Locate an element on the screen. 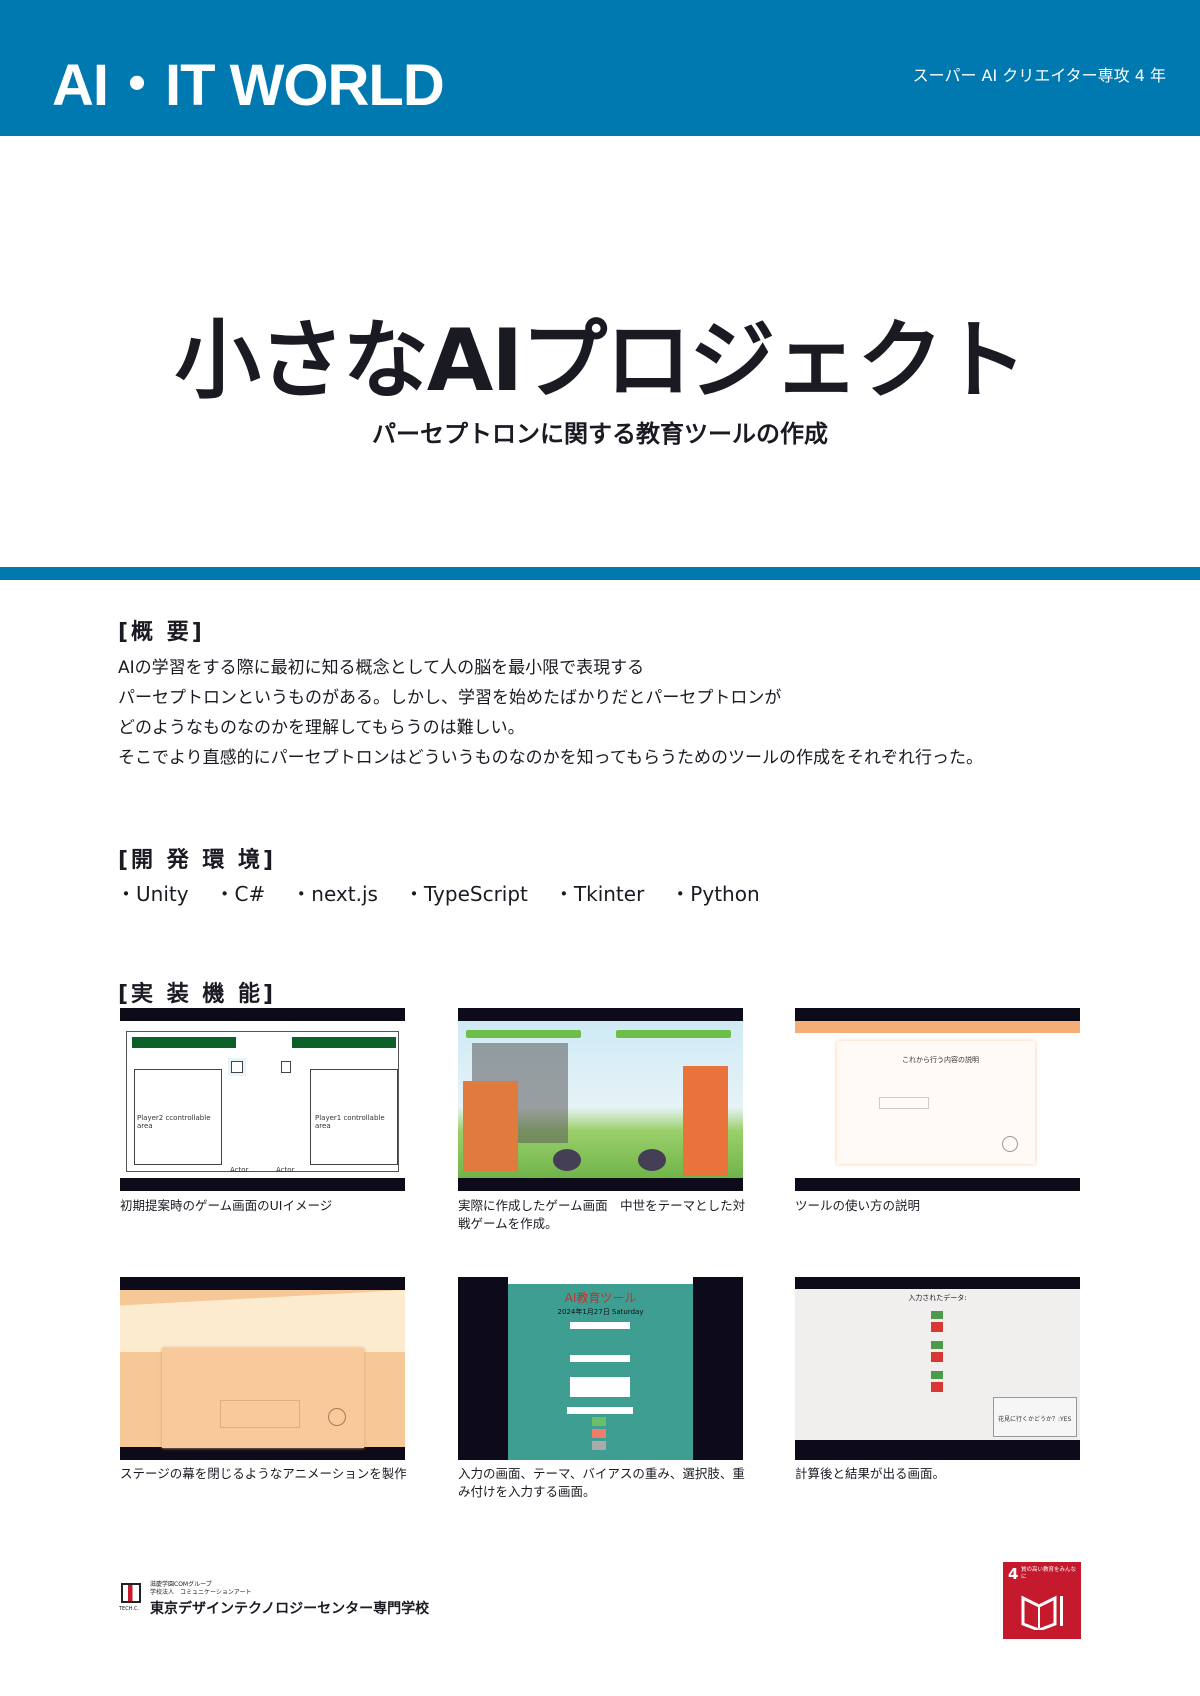  school-group: 滋慶学園COMグループ 学校法人 コミュニケーションアート is located at coordinates (201, 1589).